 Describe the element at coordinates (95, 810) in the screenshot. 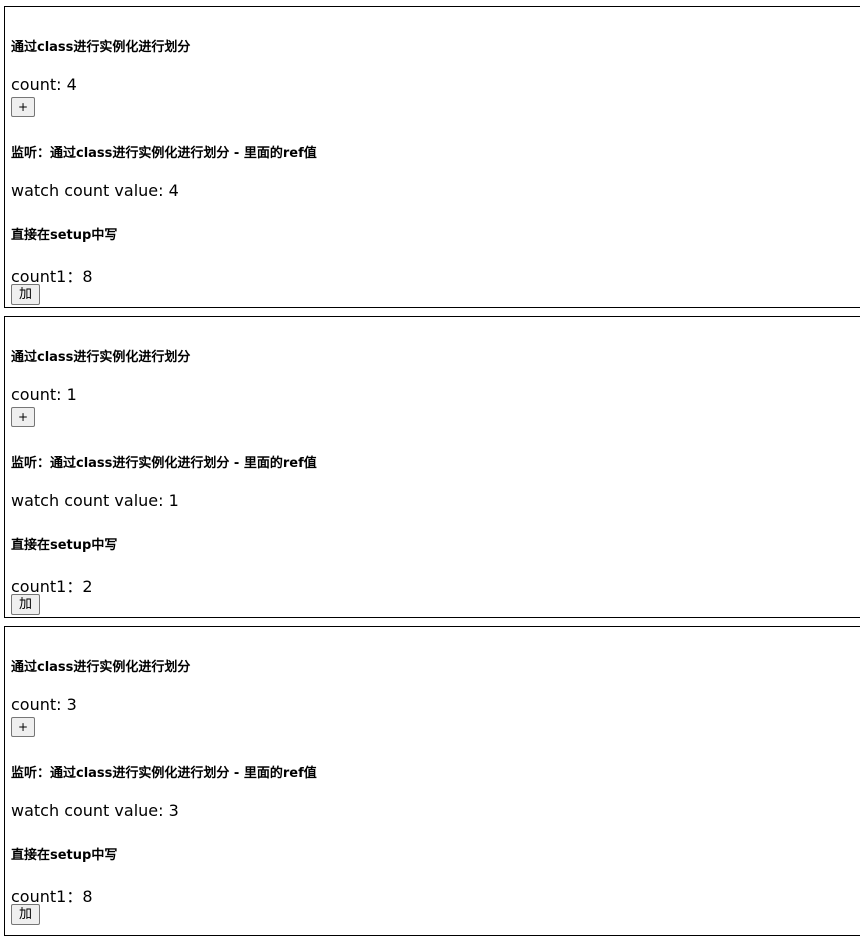

I see `watch-count-value: watch count value: 3` at that location.